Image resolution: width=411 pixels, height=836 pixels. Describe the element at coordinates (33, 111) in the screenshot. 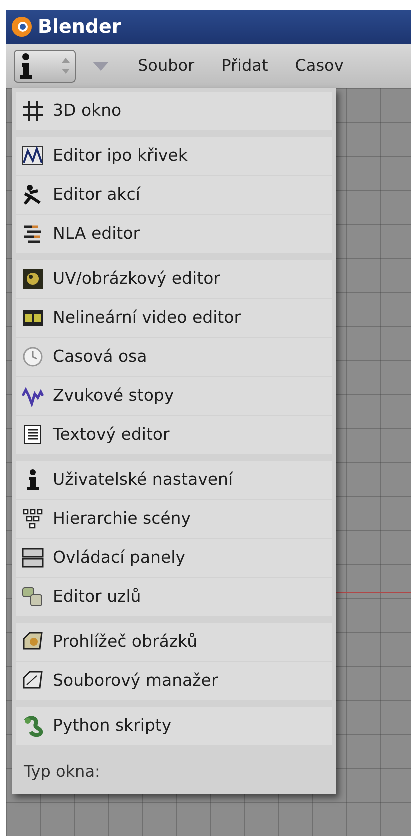

I see `grid-icon` at that location.